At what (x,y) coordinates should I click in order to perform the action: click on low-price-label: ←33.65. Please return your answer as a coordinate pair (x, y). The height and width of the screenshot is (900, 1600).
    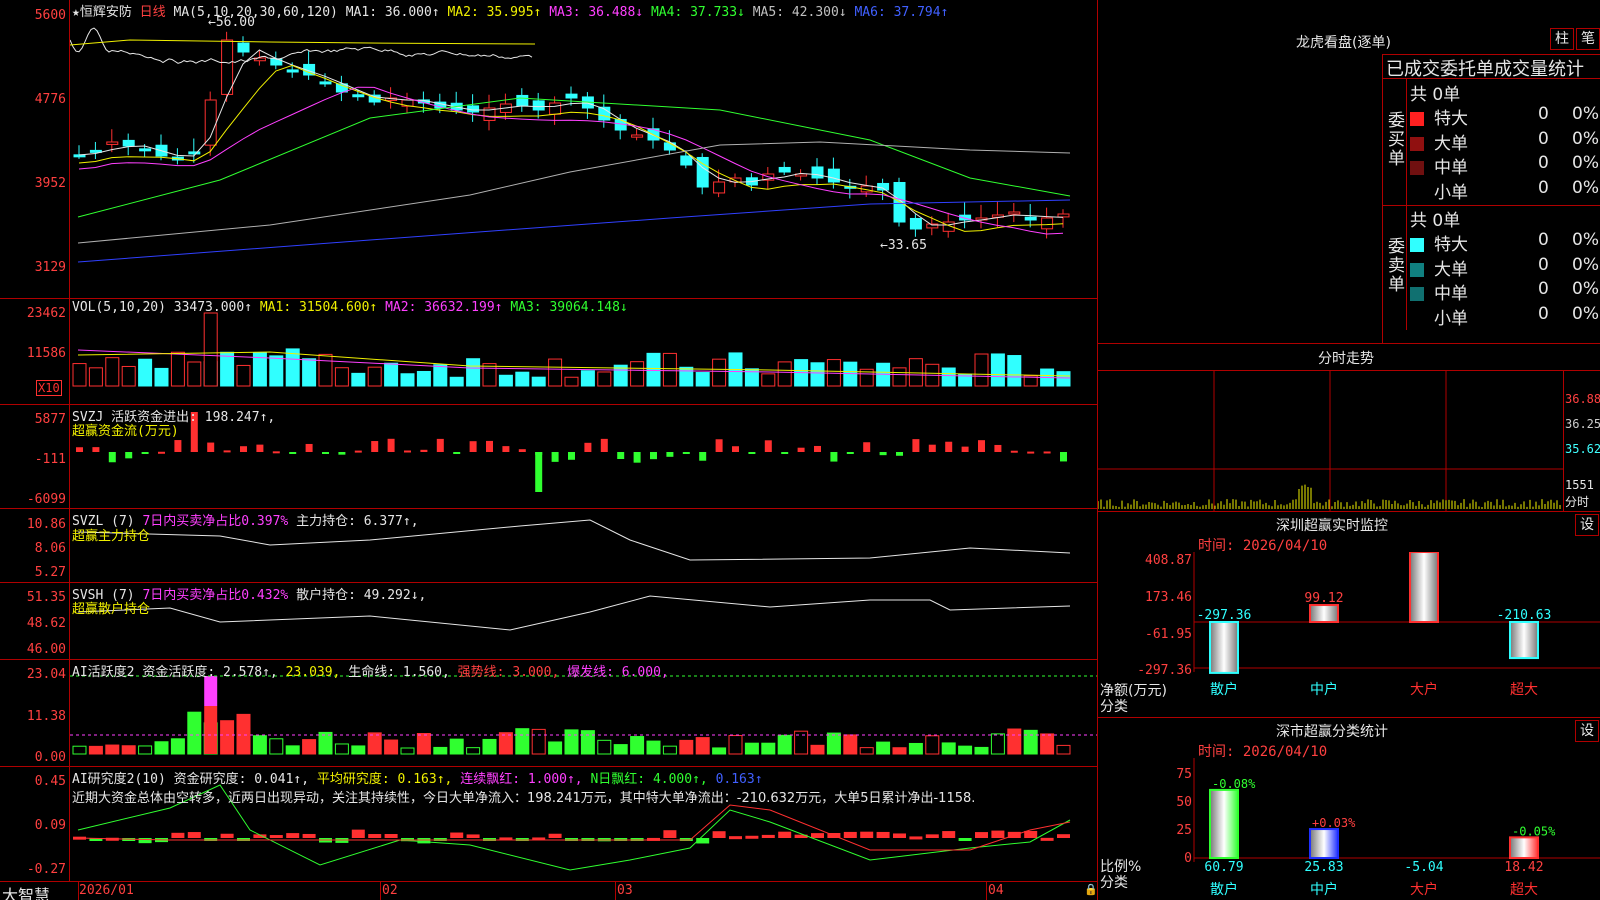
    Looking at the image, I should click on (903, 245).